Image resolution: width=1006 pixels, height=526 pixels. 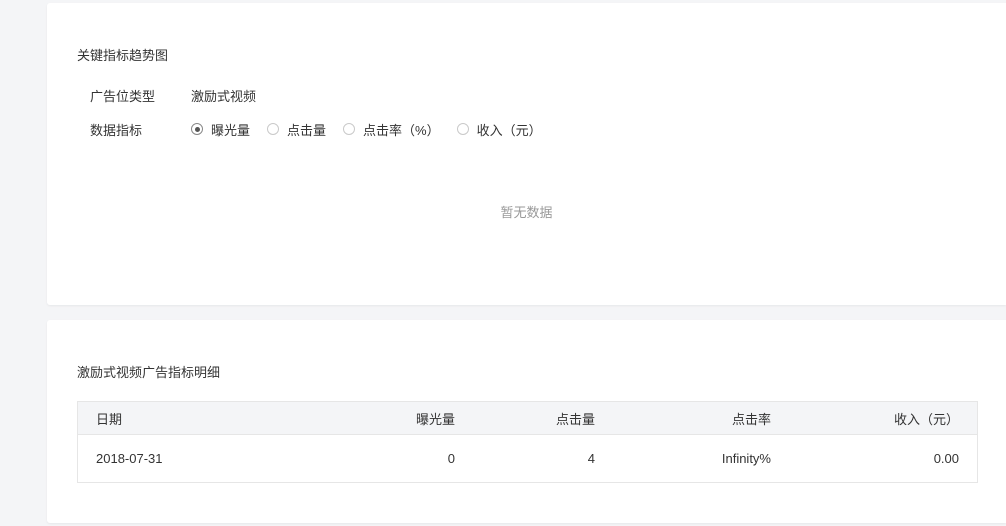 What do you see at coordinates (746, 458) in the screenshot?
I see `cell-ctr: Infinity%` at bounding box center [746, 458].